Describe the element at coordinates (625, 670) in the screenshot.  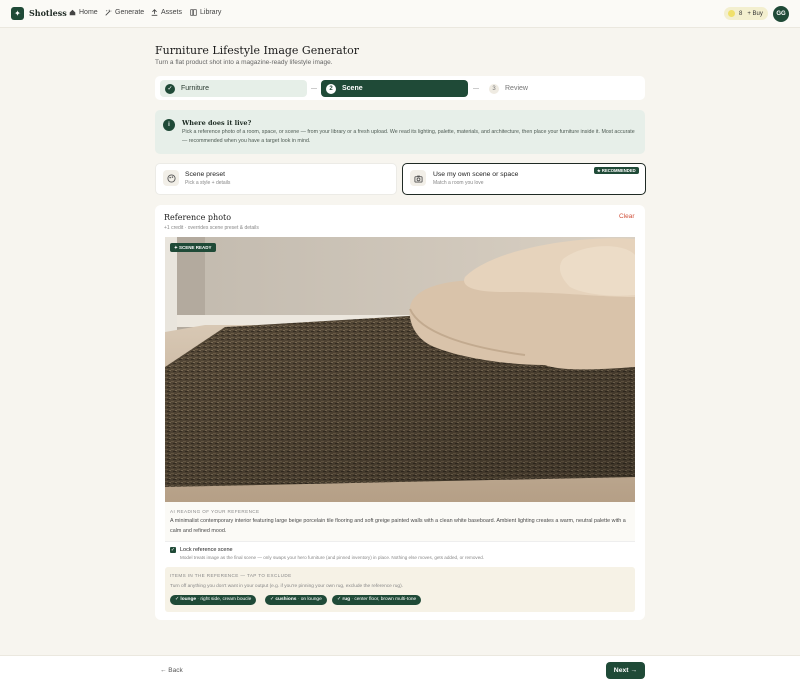
I see `next-button: Next →` at that location.